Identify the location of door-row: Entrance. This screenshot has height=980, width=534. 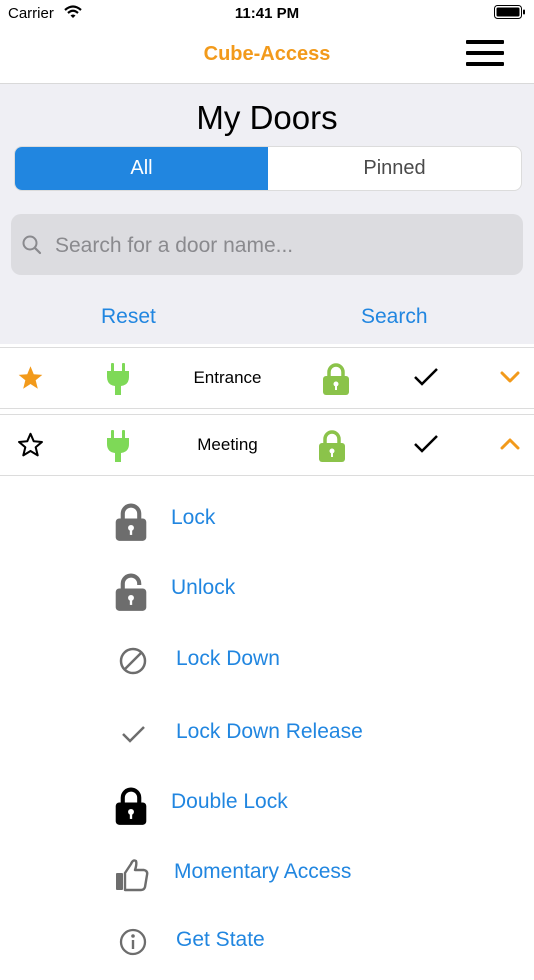
(267, 378).